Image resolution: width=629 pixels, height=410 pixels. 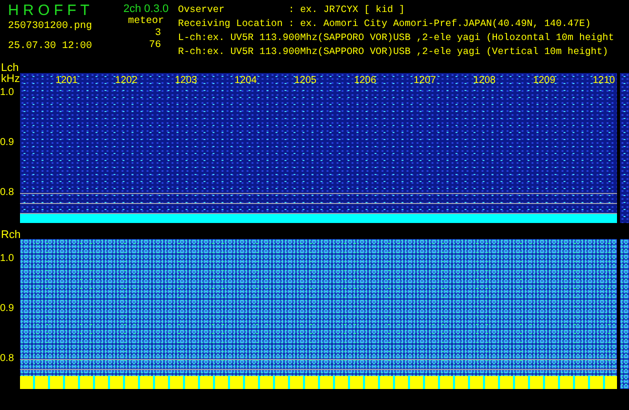 What do you see at coordinates (146, 22) in the screenshot?
I see `meteor-label: meteor` at bounding box center [146, 22].